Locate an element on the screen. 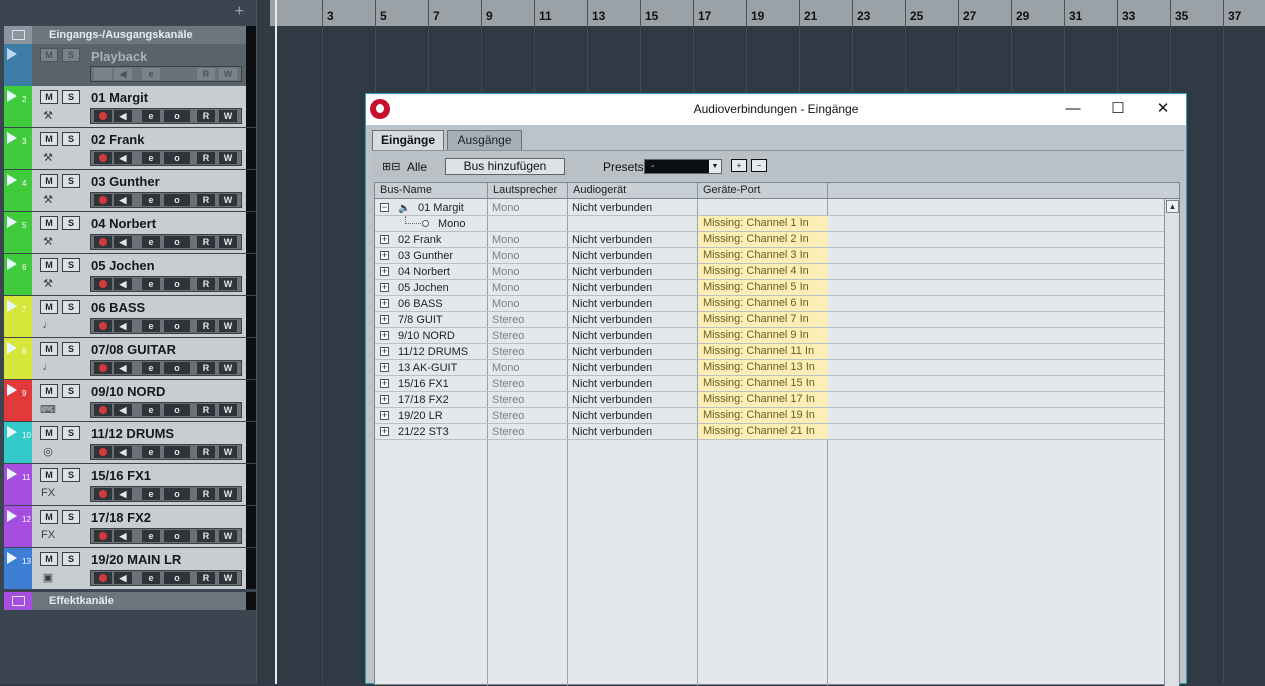 The width and height of the screenshot is (1265, 686). expand-icon: − is located at coordinates (384, 207).